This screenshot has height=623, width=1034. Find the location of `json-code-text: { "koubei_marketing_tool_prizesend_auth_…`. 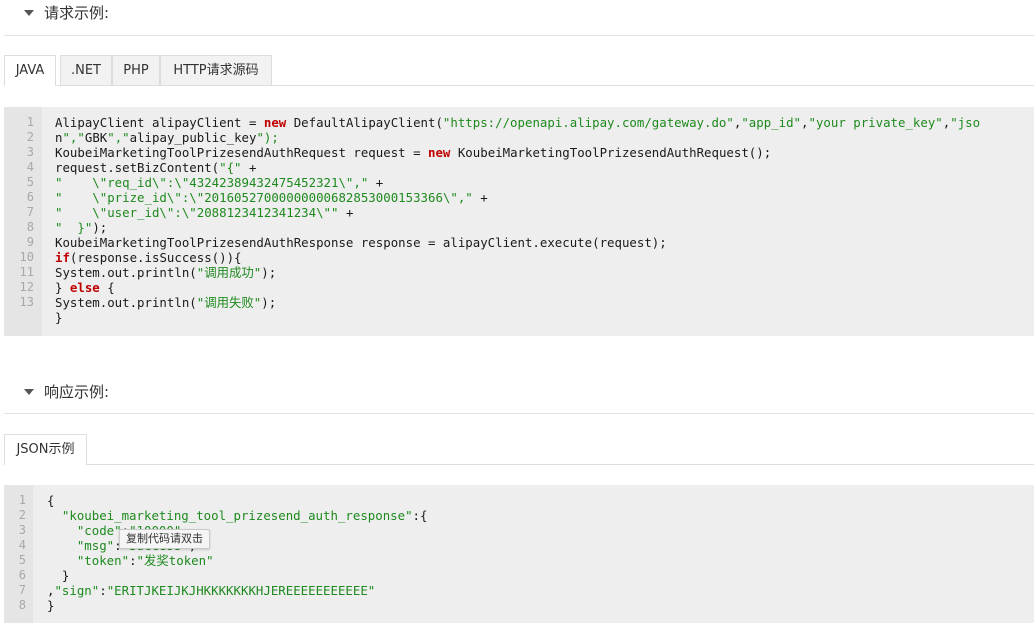

json-code-text: { "koubei_marketing_tool_prizesend_auth_… is located at coordinates (237, 553).